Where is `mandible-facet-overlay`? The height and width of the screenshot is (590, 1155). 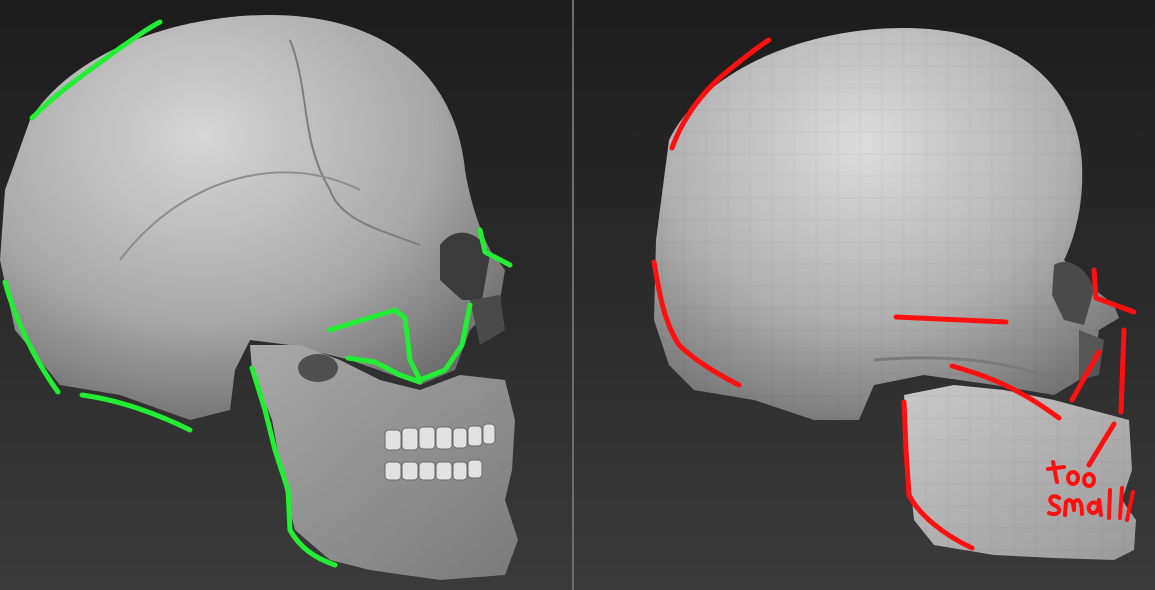 mandible-facet-overlay is located at coordinates (1020, 472).